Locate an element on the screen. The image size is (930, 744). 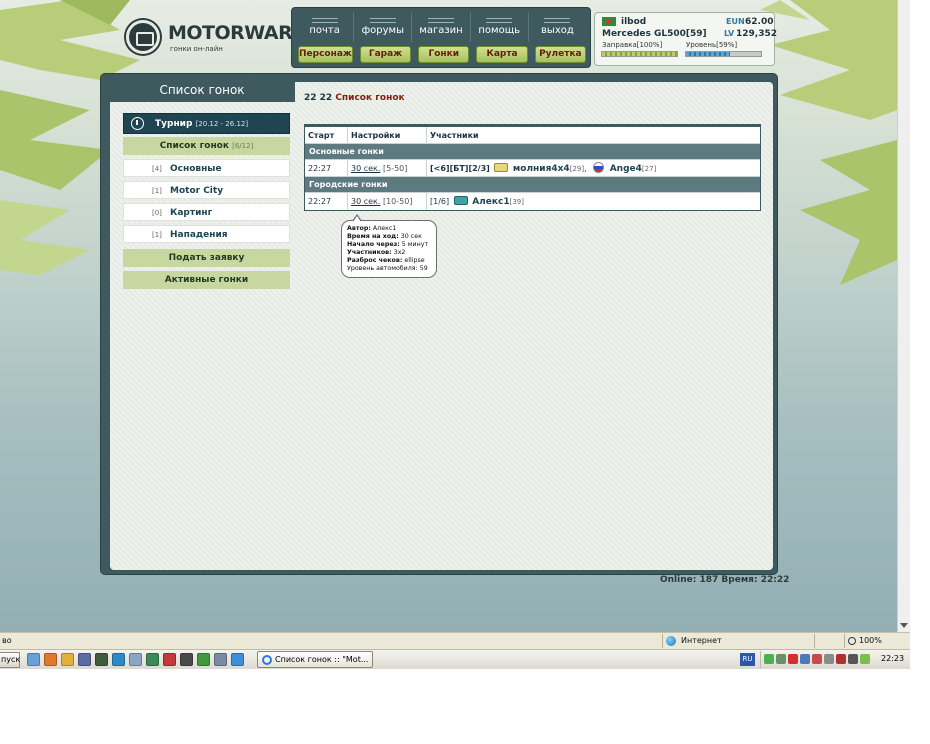
site-logo: MOTORWARS.RU гонки он-лайн is located at coordinates (232, 38).